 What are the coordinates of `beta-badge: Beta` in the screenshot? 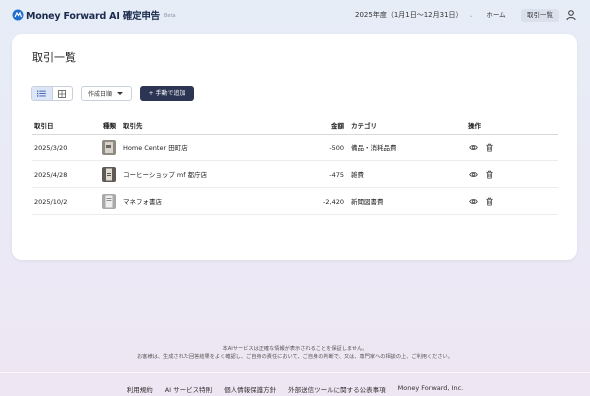 It's located at (169, 16).